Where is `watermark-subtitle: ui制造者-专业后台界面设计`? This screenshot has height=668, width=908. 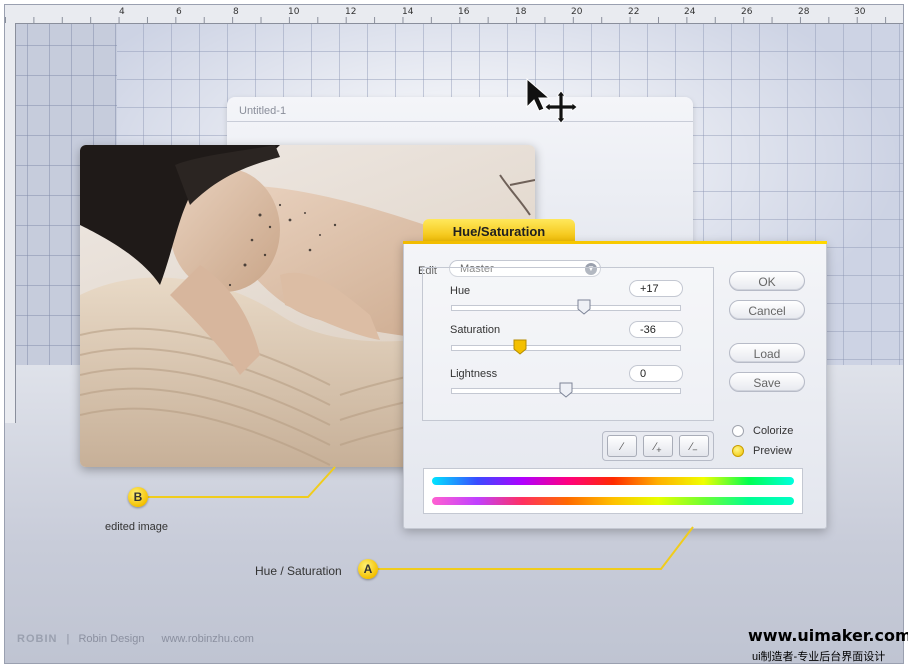
watermark-subtitle: ui制造者-专业后台界面设计 is located at coordinates (819, 657).